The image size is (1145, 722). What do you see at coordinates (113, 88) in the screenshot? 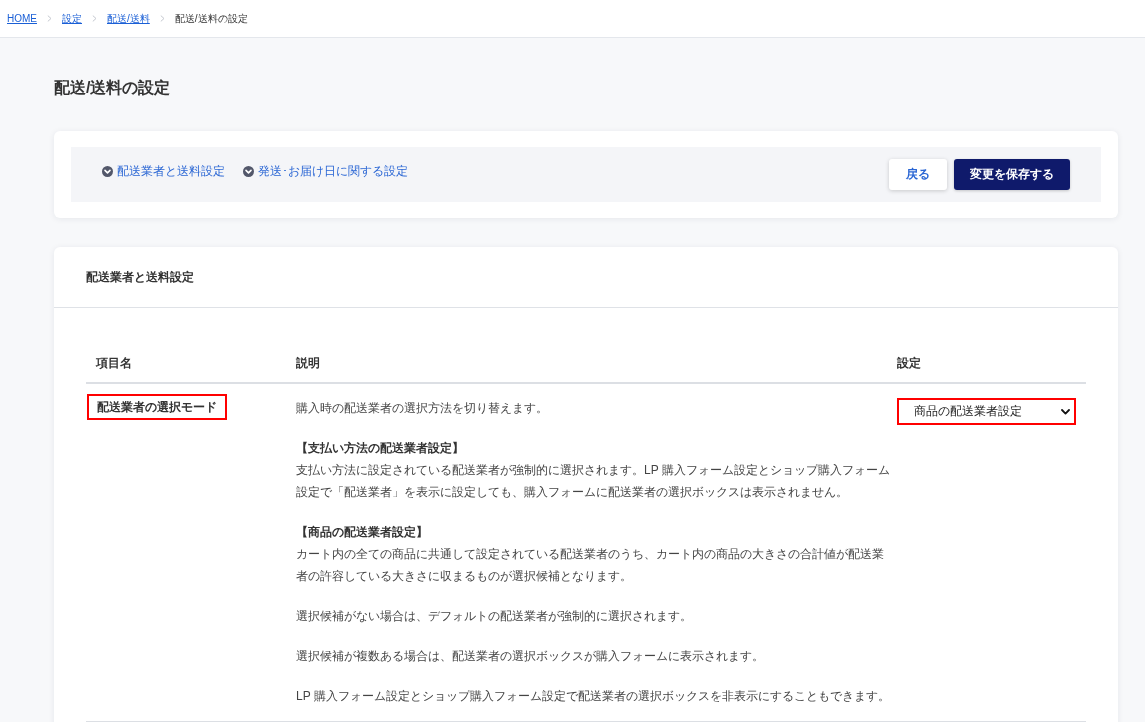
I see `page-title: 配送/送料の設定` at bounding box center [113, 88].